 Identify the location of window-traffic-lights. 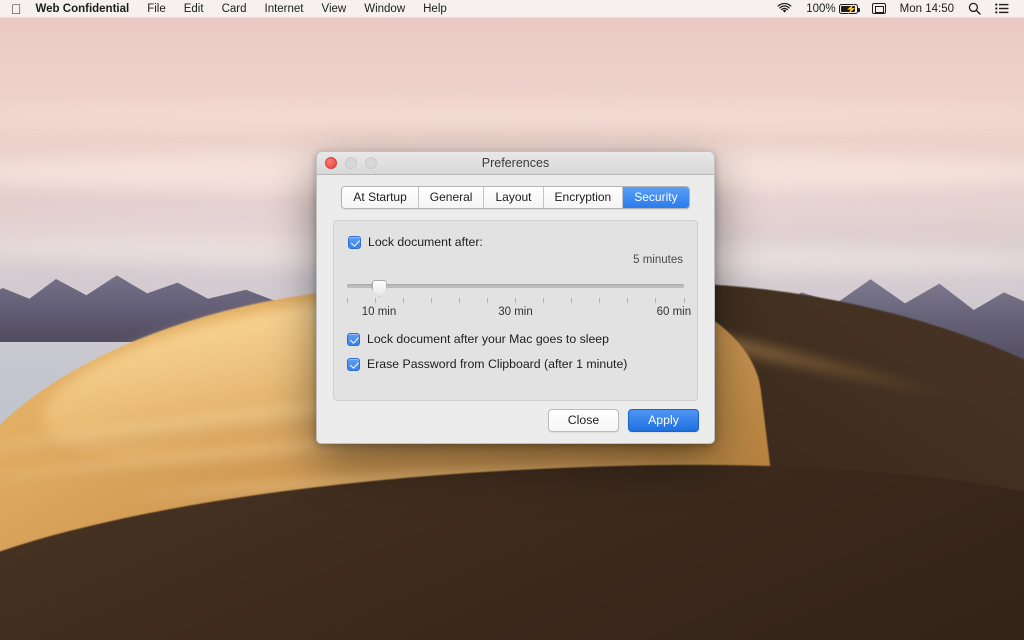
(347, 163).